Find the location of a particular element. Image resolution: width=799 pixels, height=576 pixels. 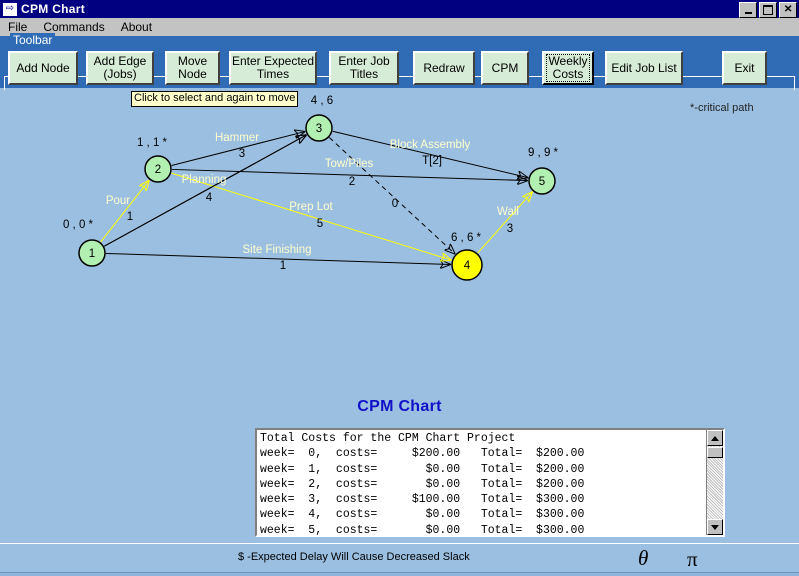

edit-job-list-button-label: Edit Job List is located at coordinates (644, 67).